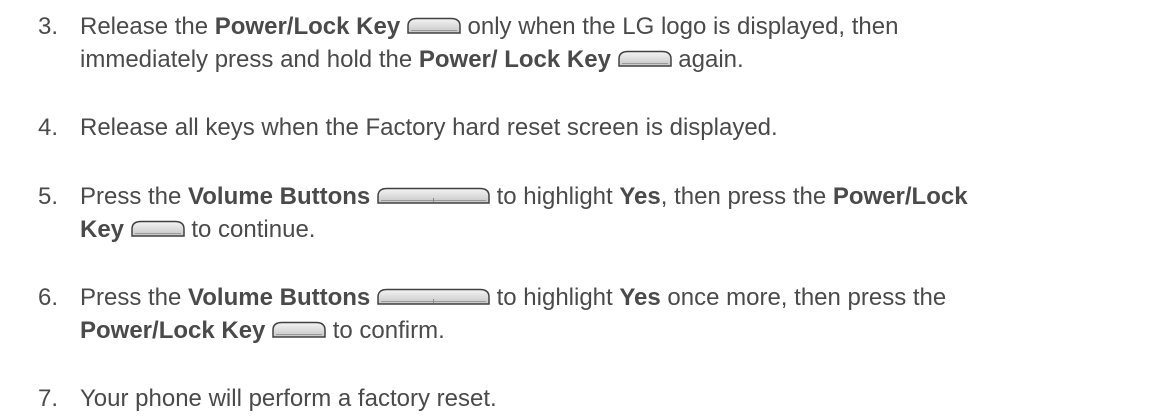  I want to click on step-text: Release the, so click(147, 26).